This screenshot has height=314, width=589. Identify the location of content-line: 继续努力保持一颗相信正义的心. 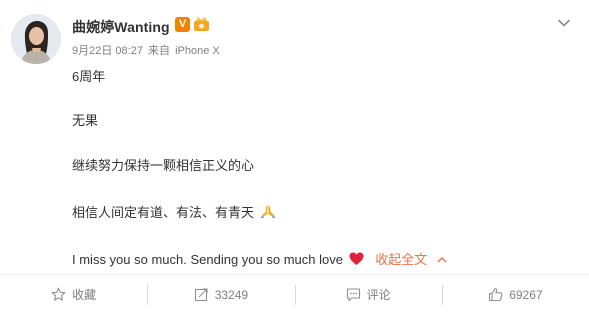
(163, 165).